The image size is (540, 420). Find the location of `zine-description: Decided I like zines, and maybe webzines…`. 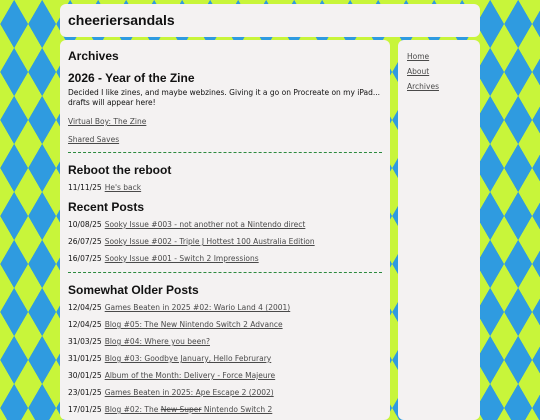

zine-description: Decided I like zines, and maybe webzines… is located at coordinates (224, 97).